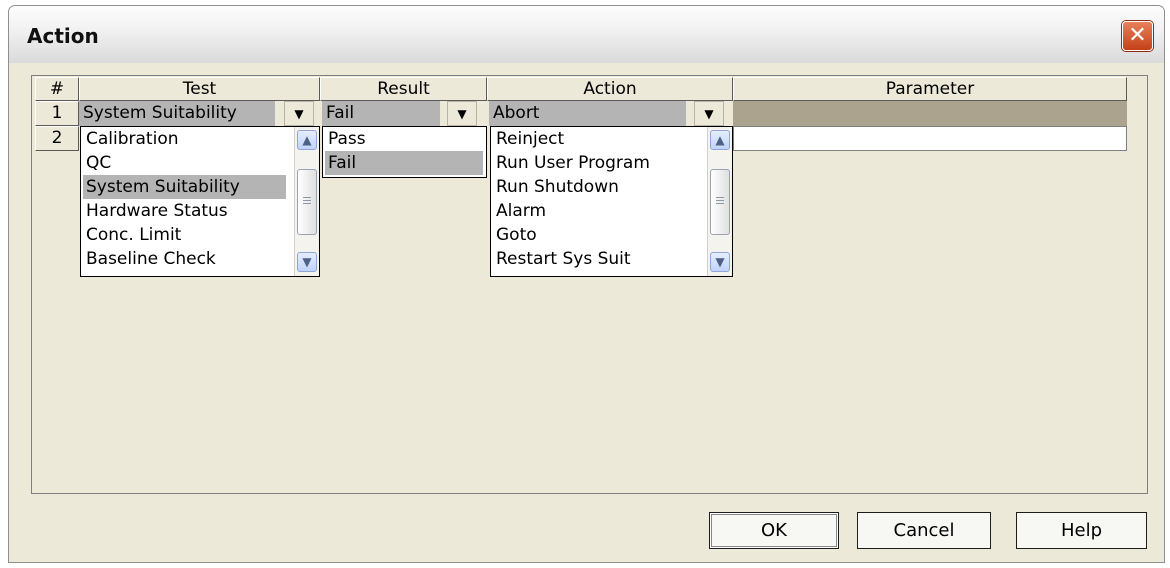  Describe the element at coordinates (1081, 530) in the screenshot. I see `help-button: Help` at that location.